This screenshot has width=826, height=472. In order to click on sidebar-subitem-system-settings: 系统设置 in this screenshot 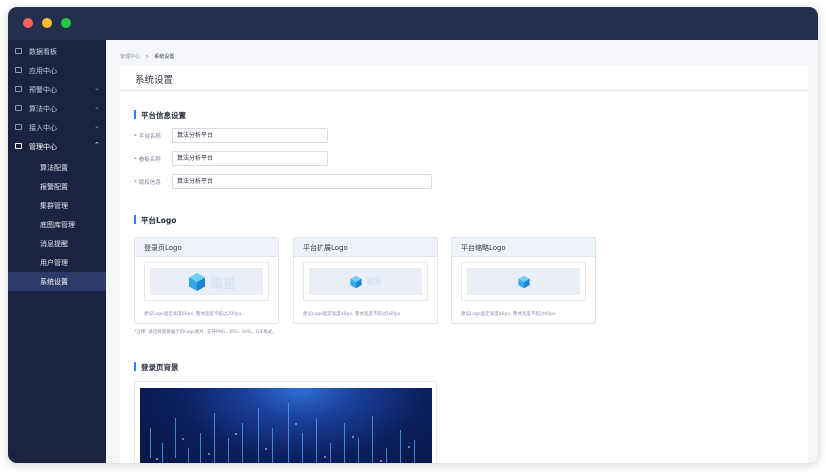, I will do `click(57, 281)`.